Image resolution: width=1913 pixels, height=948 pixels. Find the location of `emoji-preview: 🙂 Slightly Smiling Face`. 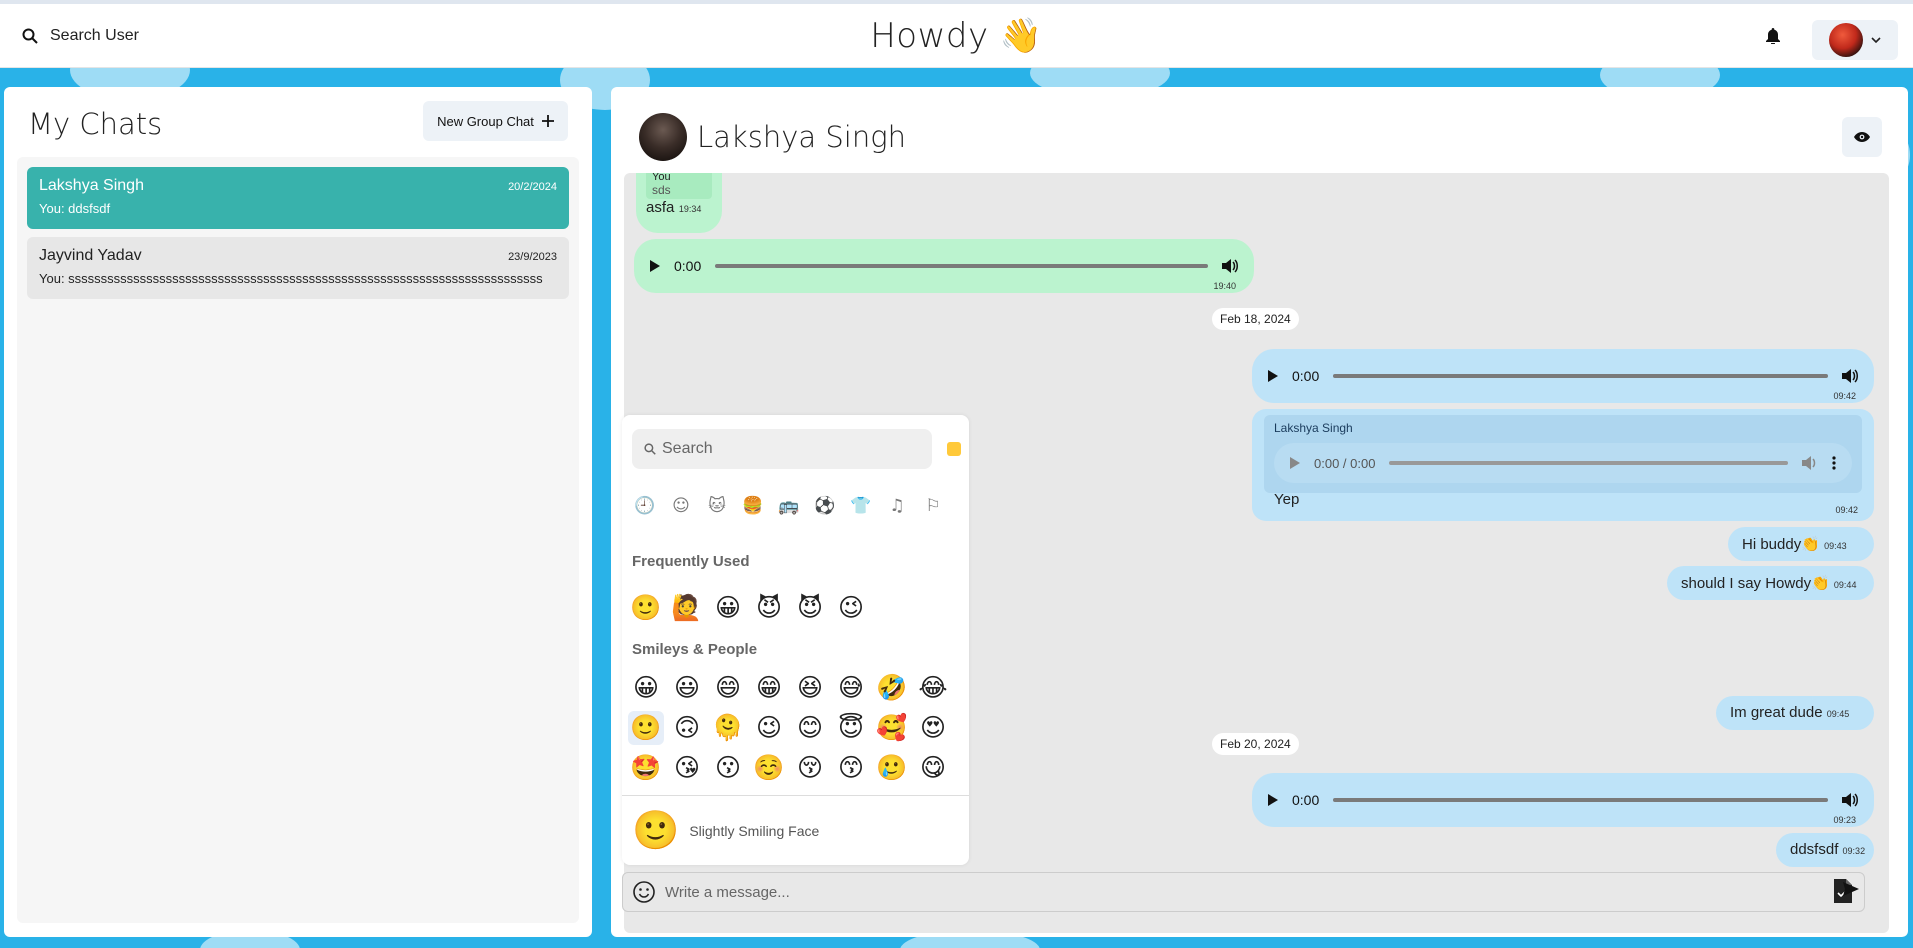

emoji-preview: 🙂 Slightly Smiling Face is located at coordinates (795, 830).